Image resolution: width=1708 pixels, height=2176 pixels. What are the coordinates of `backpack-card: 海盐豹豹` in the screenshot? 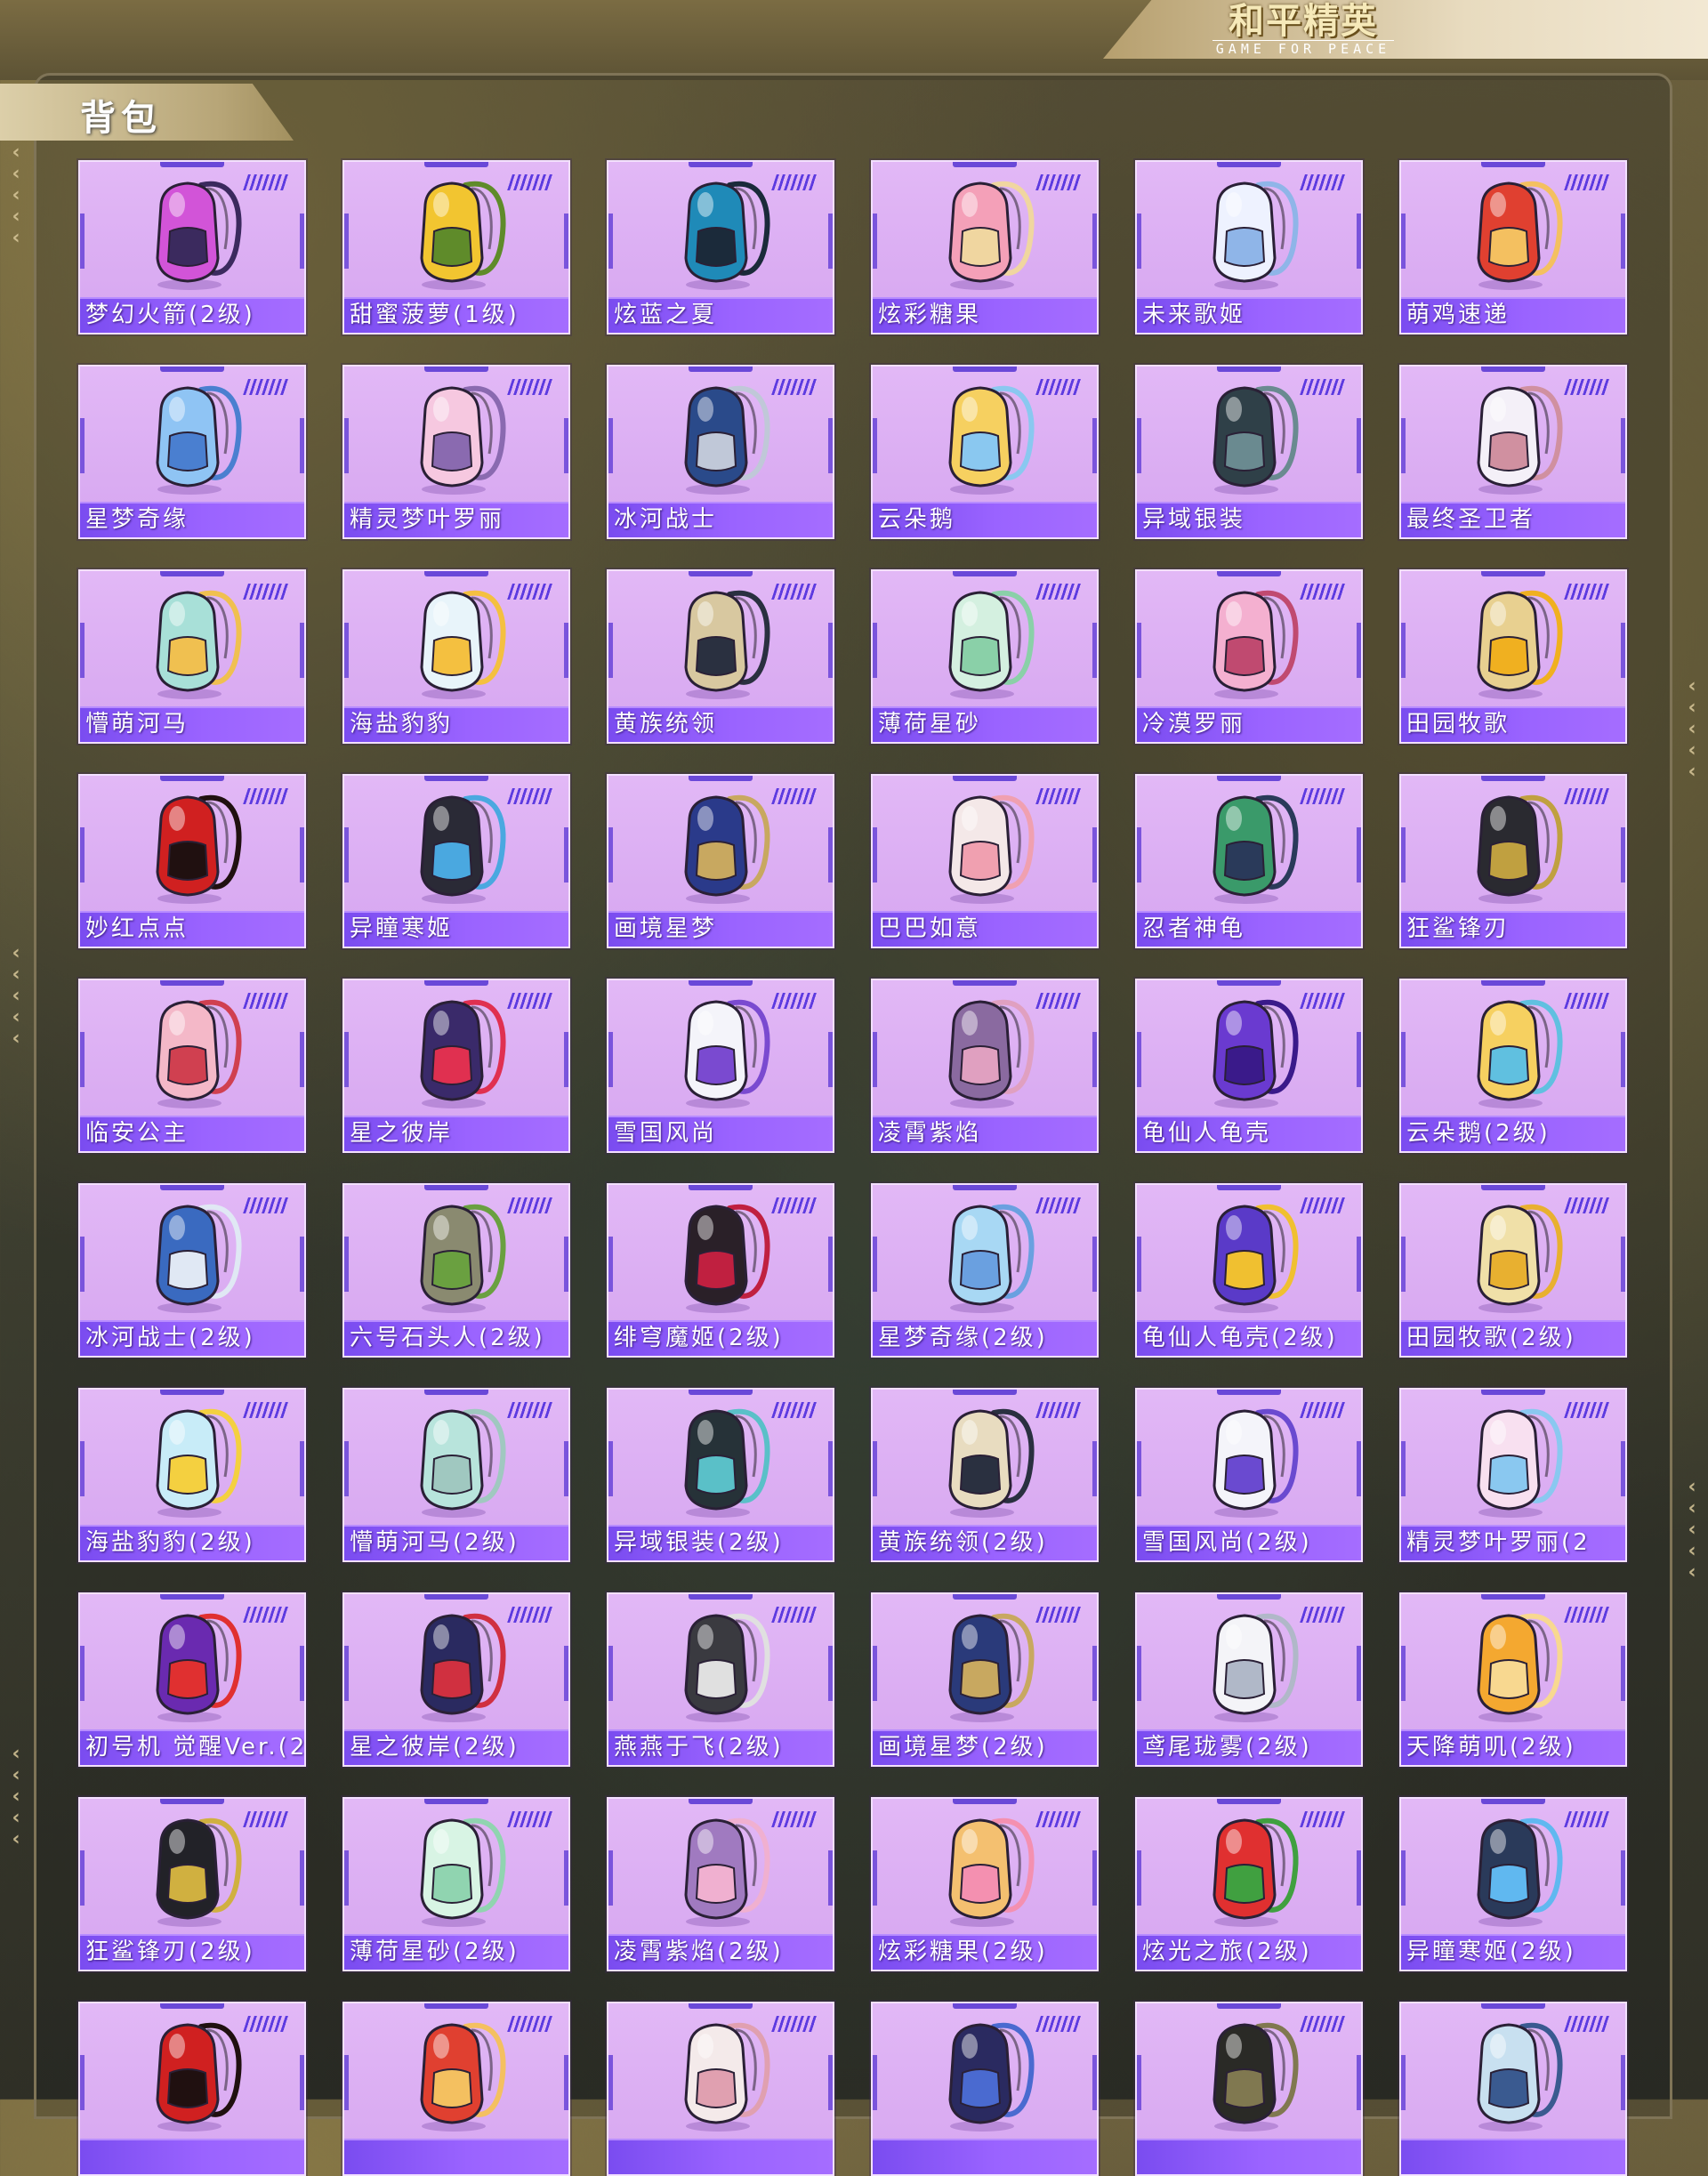 It's located at (456, 656).